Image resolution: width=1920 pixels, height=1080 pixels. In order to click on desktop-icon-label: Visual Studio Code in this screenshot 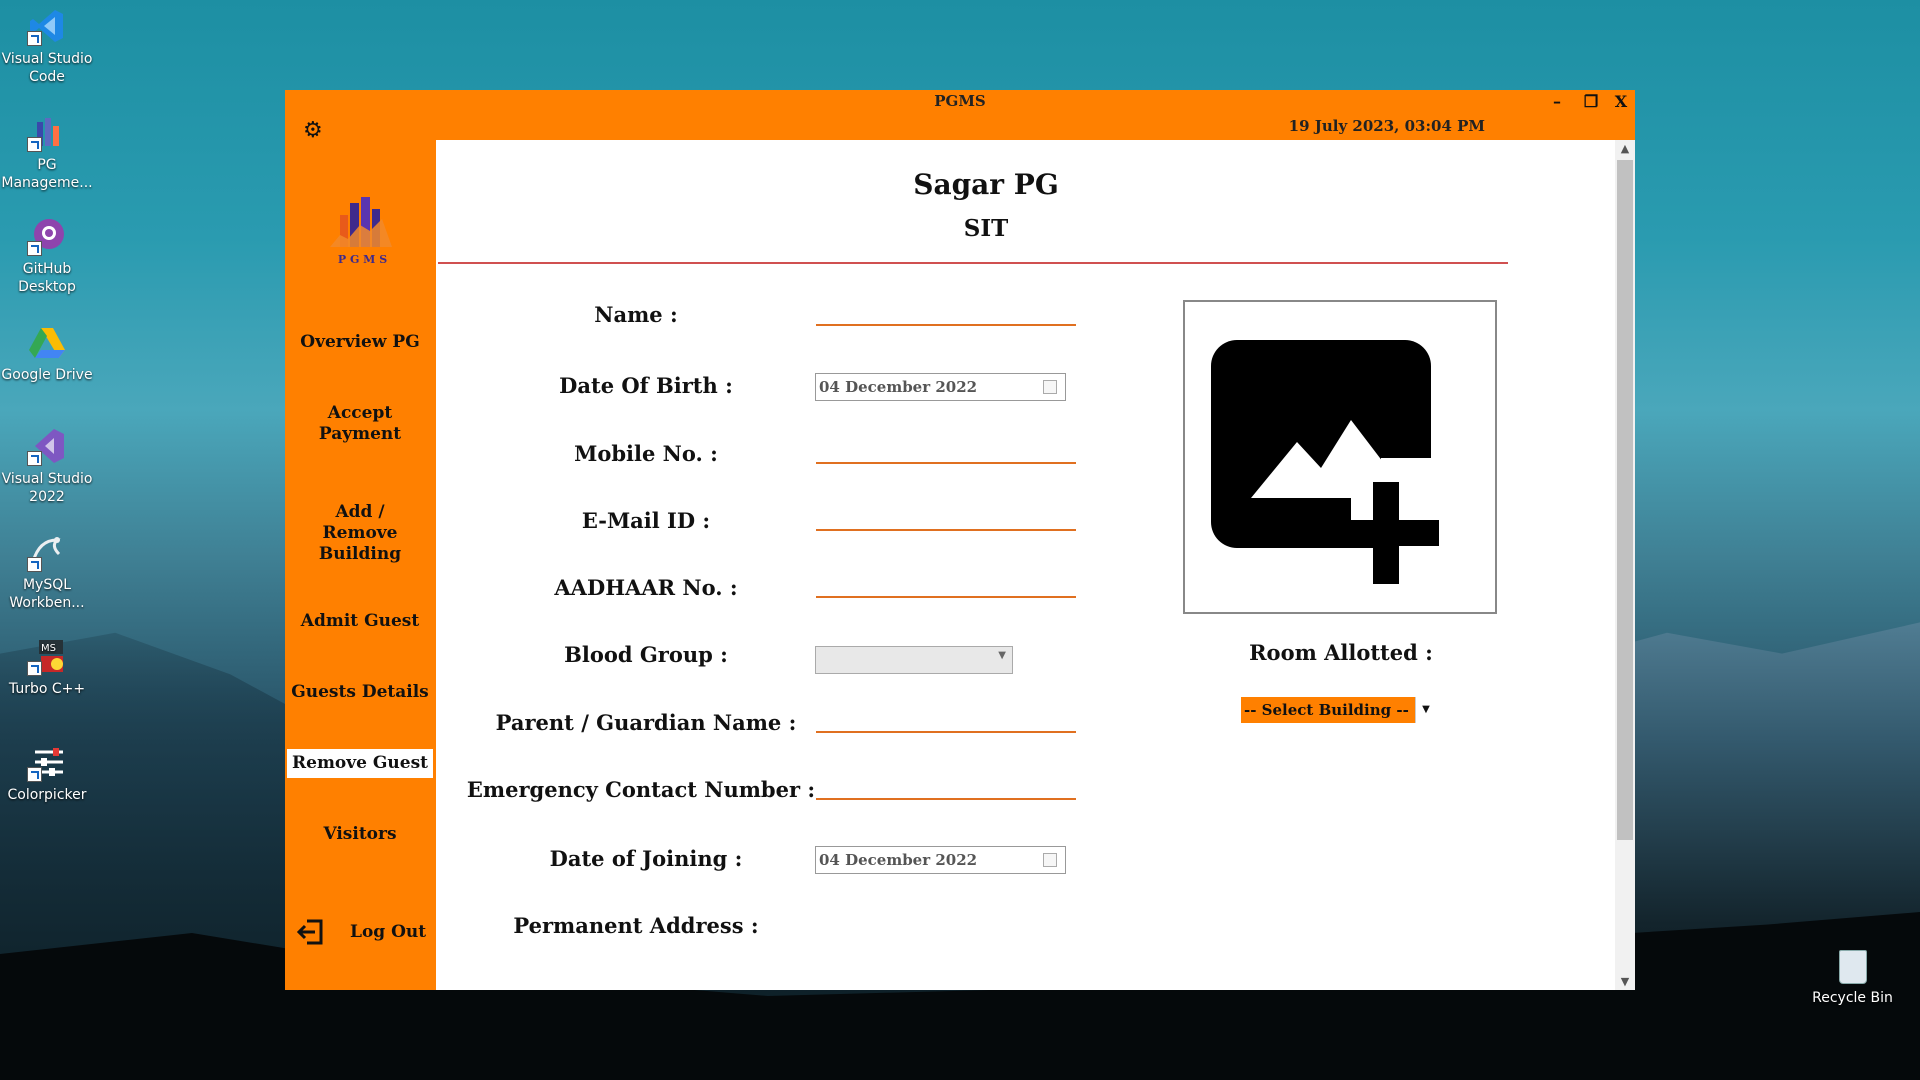, I will do `click(47, 68)`.